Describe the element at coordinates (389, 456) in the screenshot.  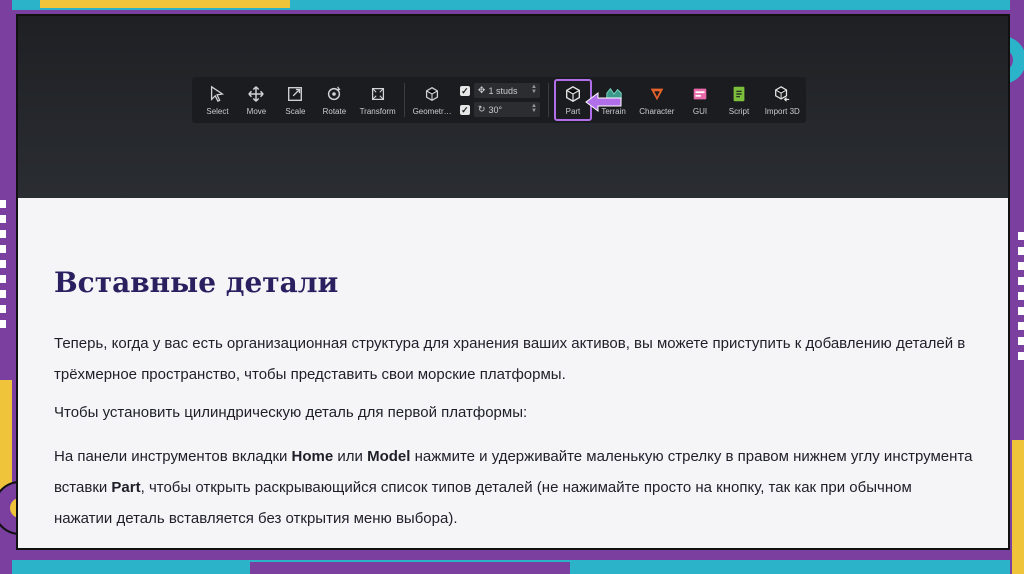
I see `model-tab-term: Model` at that location.